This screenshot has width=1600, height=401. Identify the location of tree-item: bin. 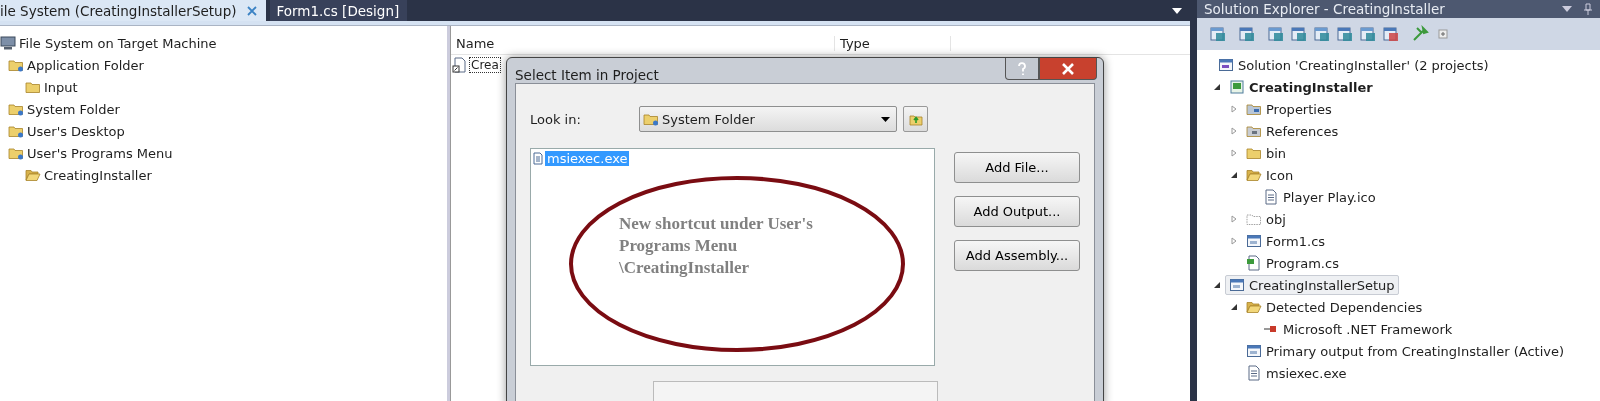
(1266, 153).